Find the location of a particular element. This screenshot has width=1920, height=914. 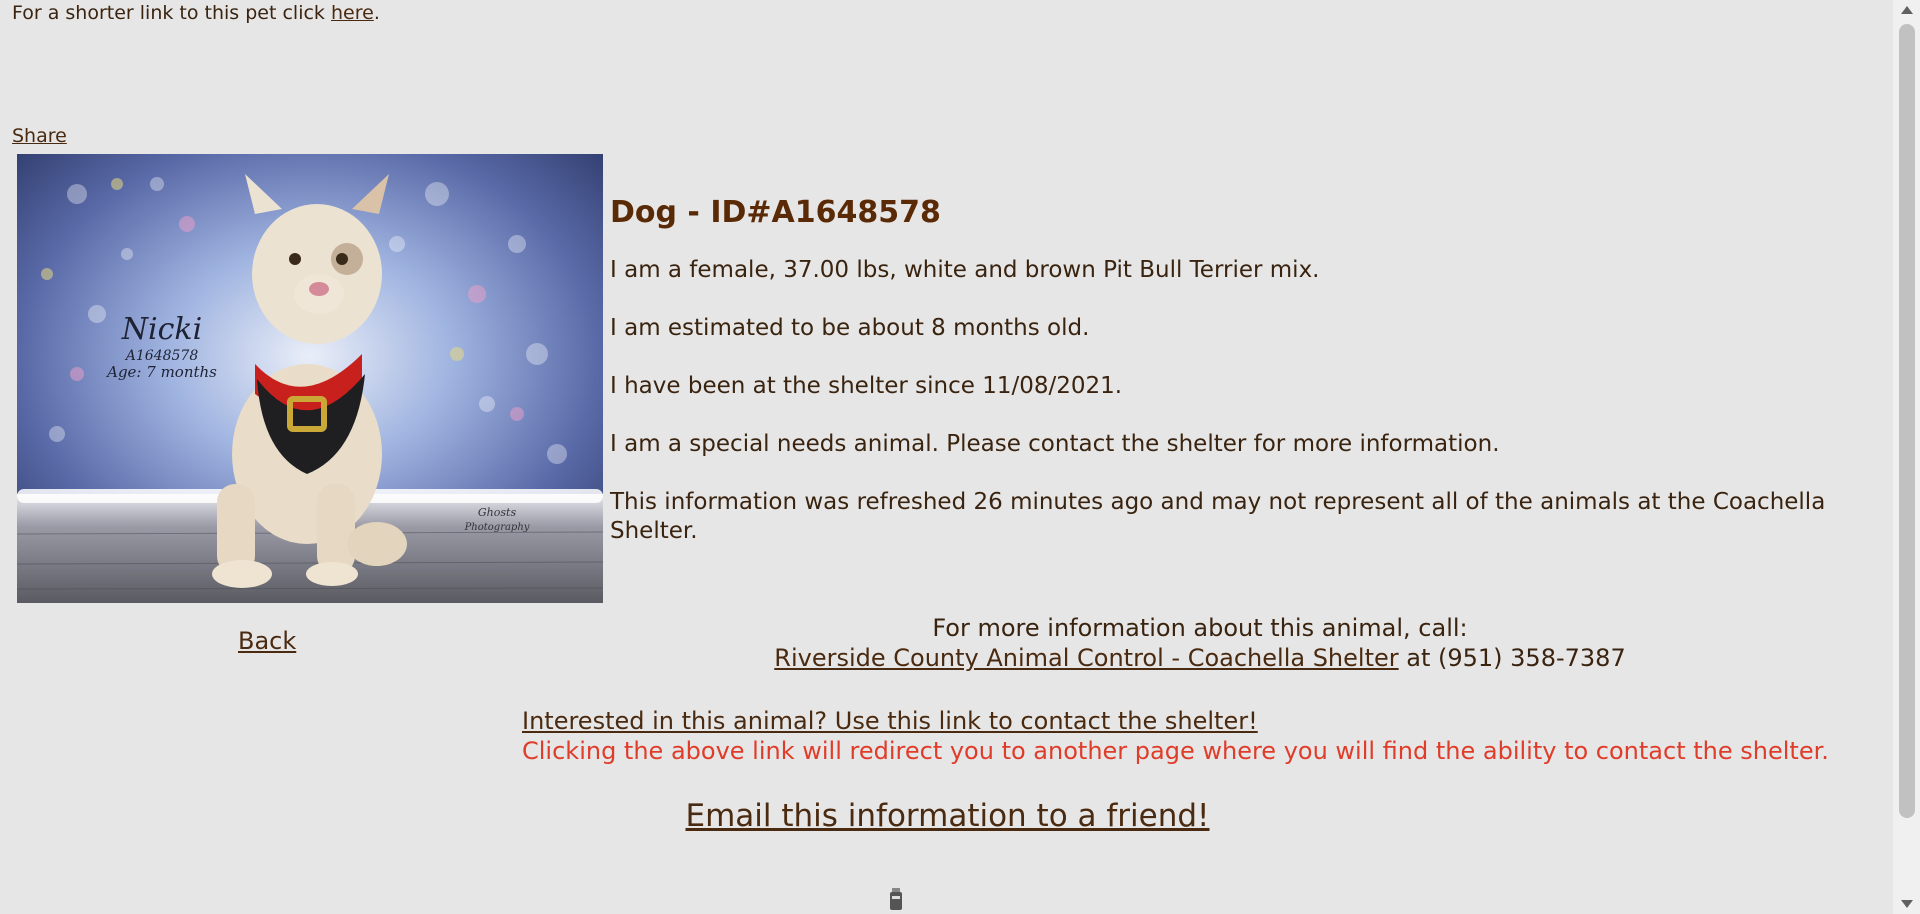

loading-icon is located at coordinates (896, 899).